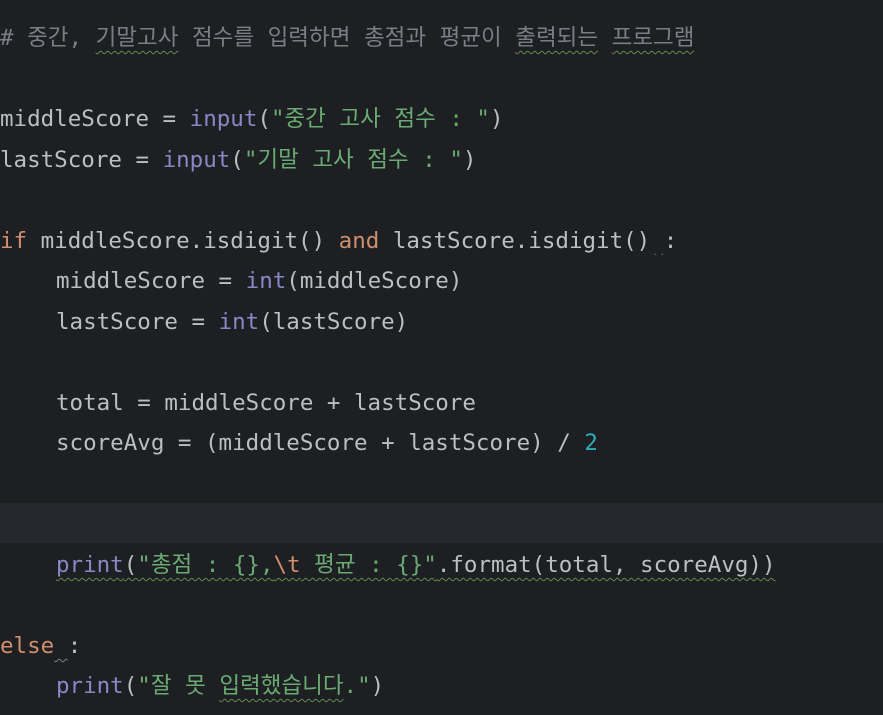  Describe the element at coordinates (205, 565) in the screenshot. I see `string-literal: "총점 : {},` at that location.